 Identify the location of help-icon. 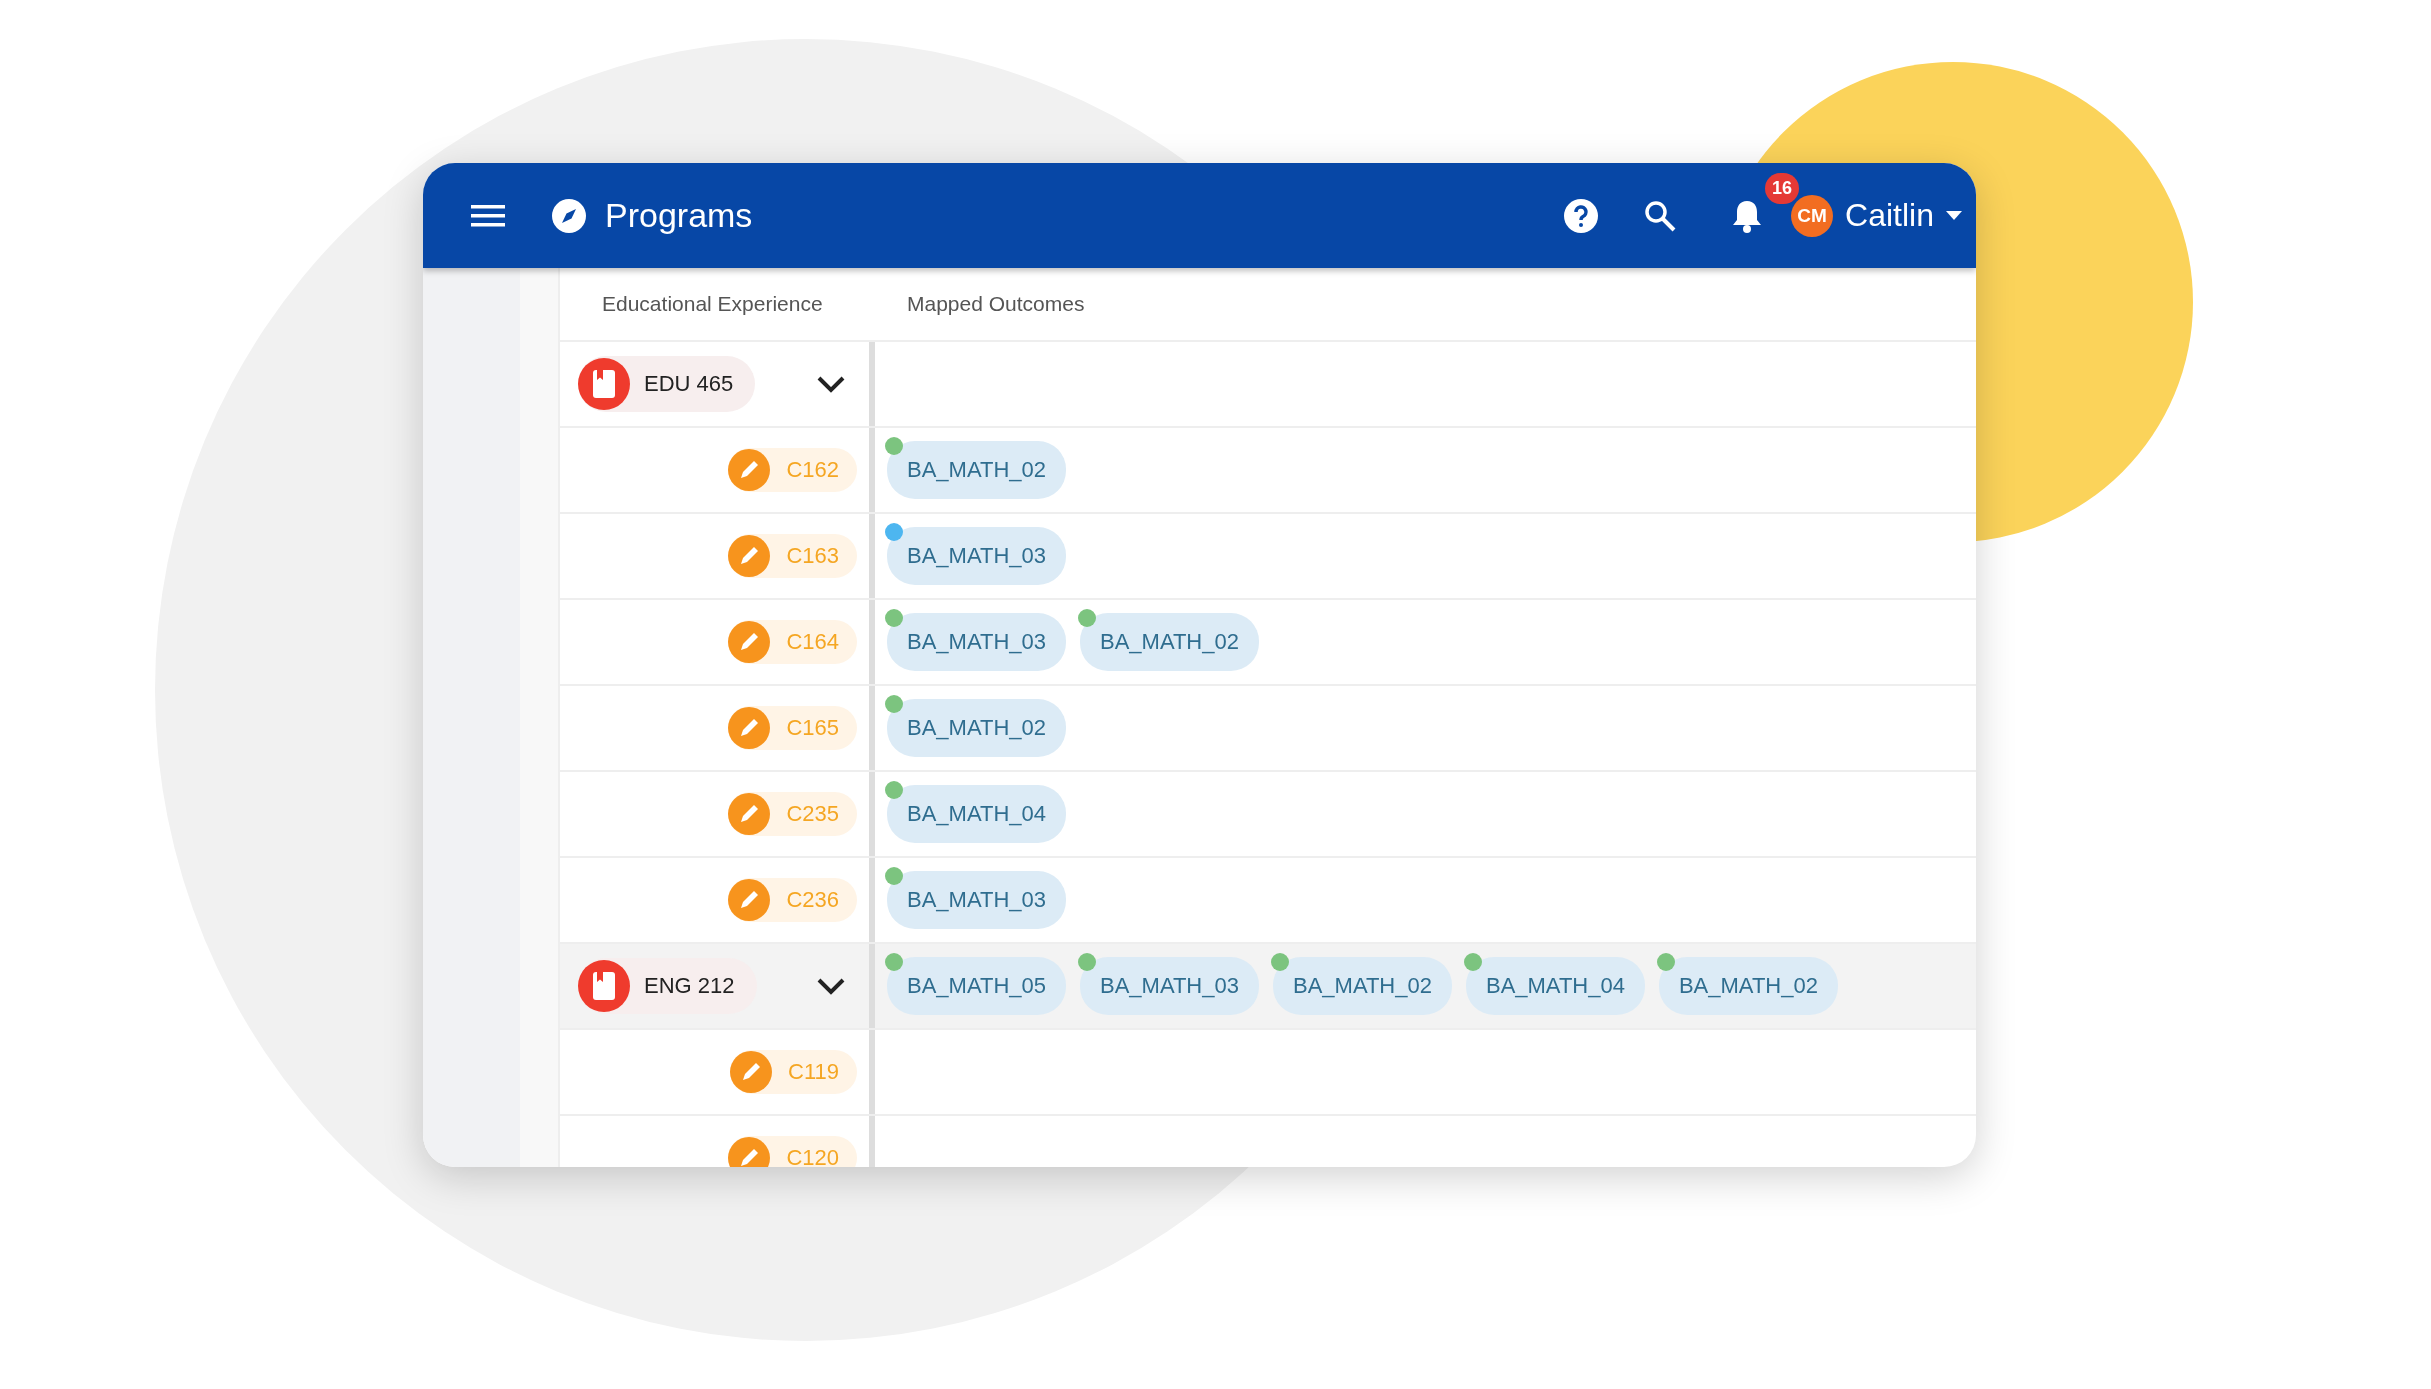
(1581, 215).